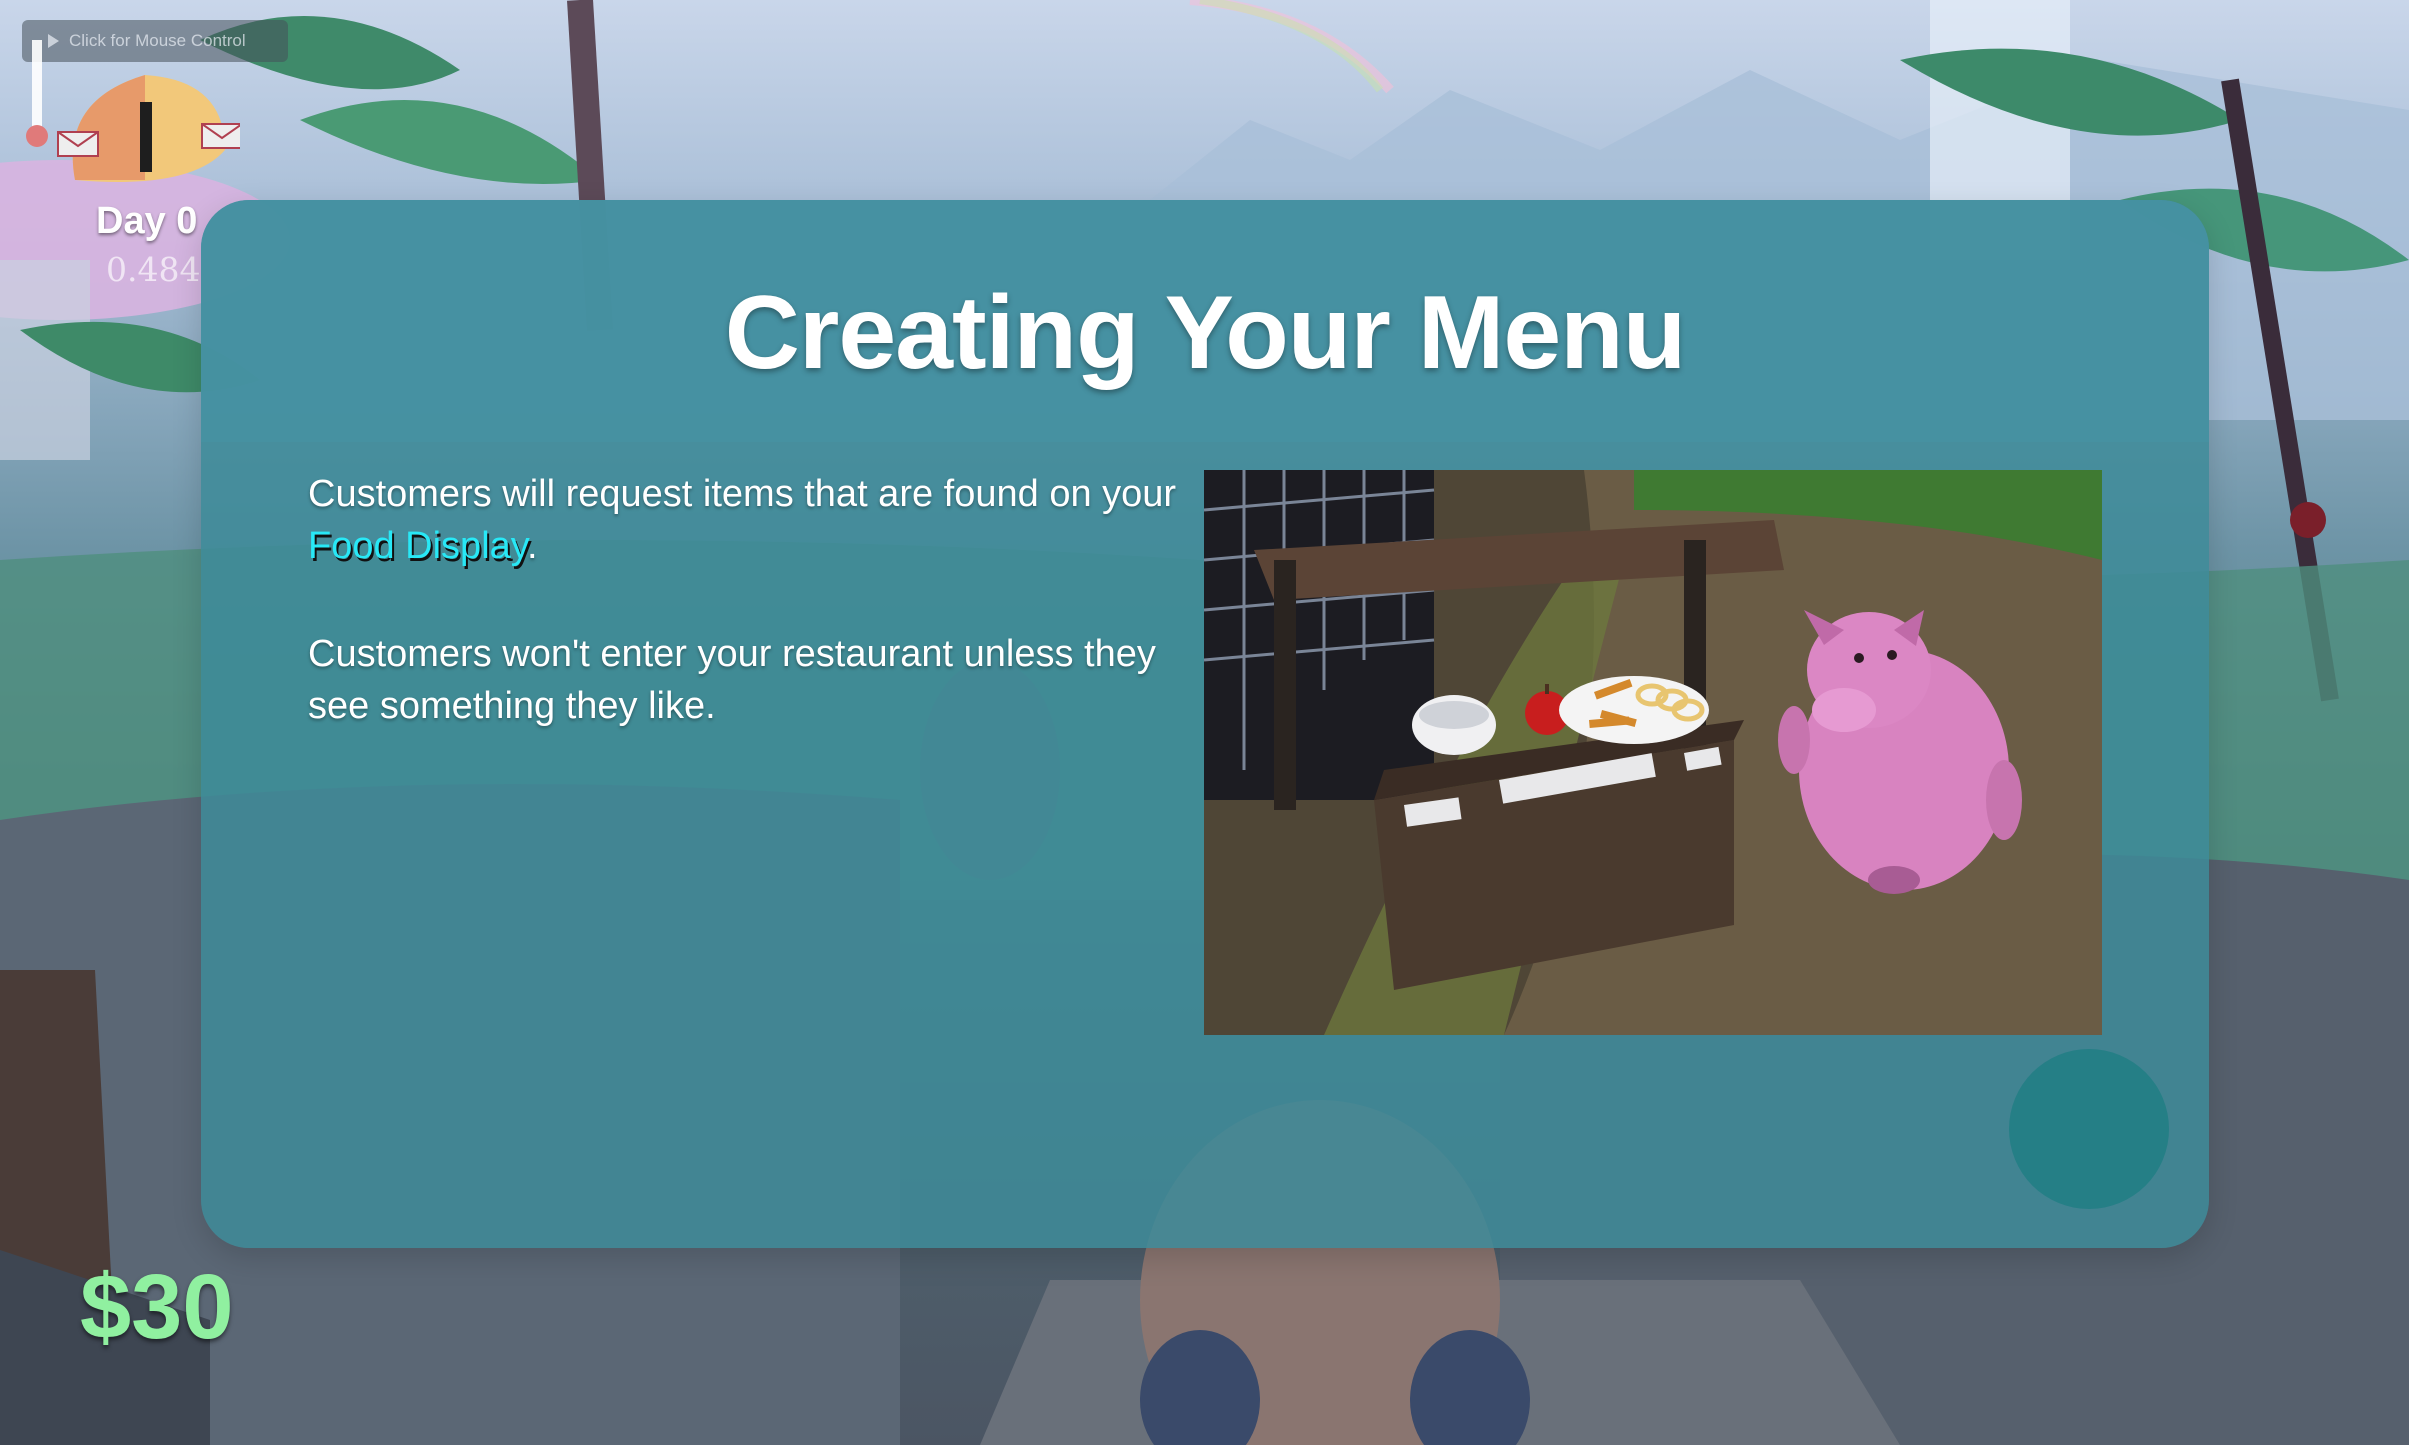  I want to click on tutorial-illustration, so click(1653, 752).